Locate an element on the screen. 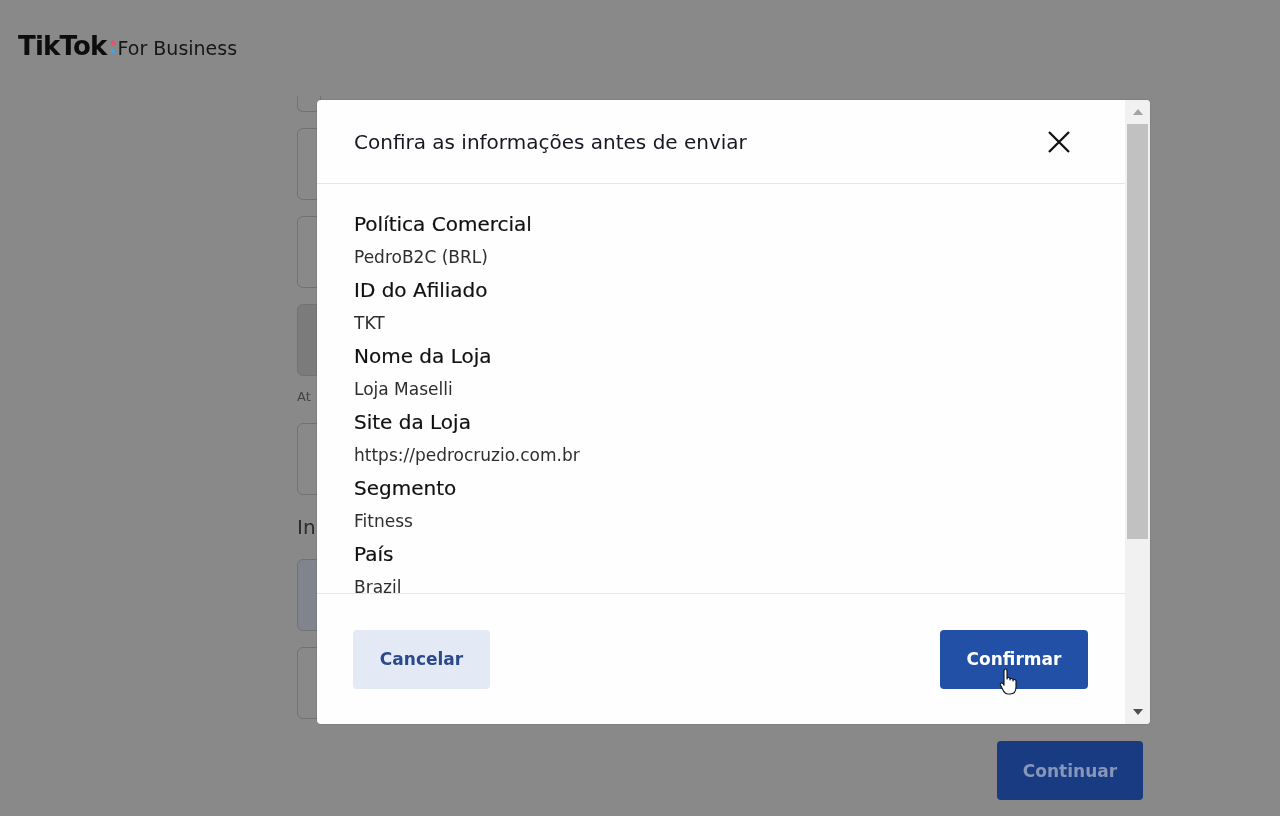 Image resolution: width=1280 pixels, height=816 pixels. dialog-title: Confira as informações antes de enviar is located at coordinates (550, 141).